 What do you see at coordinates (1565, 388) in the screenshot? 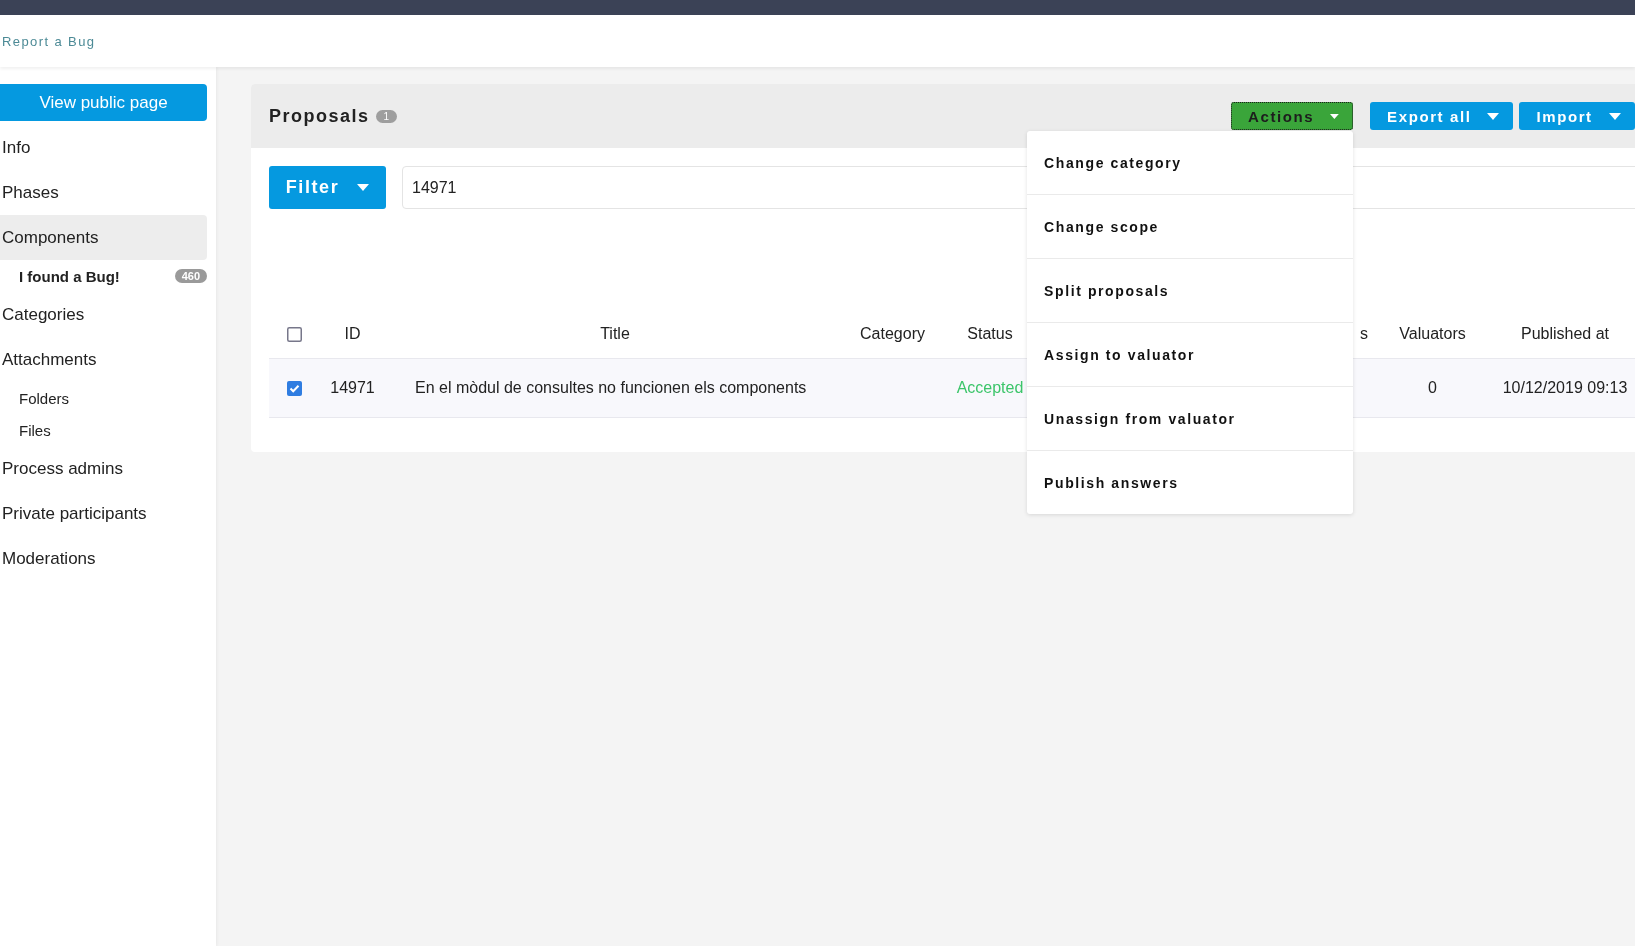
I see `table-cell: 10/12/2019 09:13` at bounding box center [1565, 388].